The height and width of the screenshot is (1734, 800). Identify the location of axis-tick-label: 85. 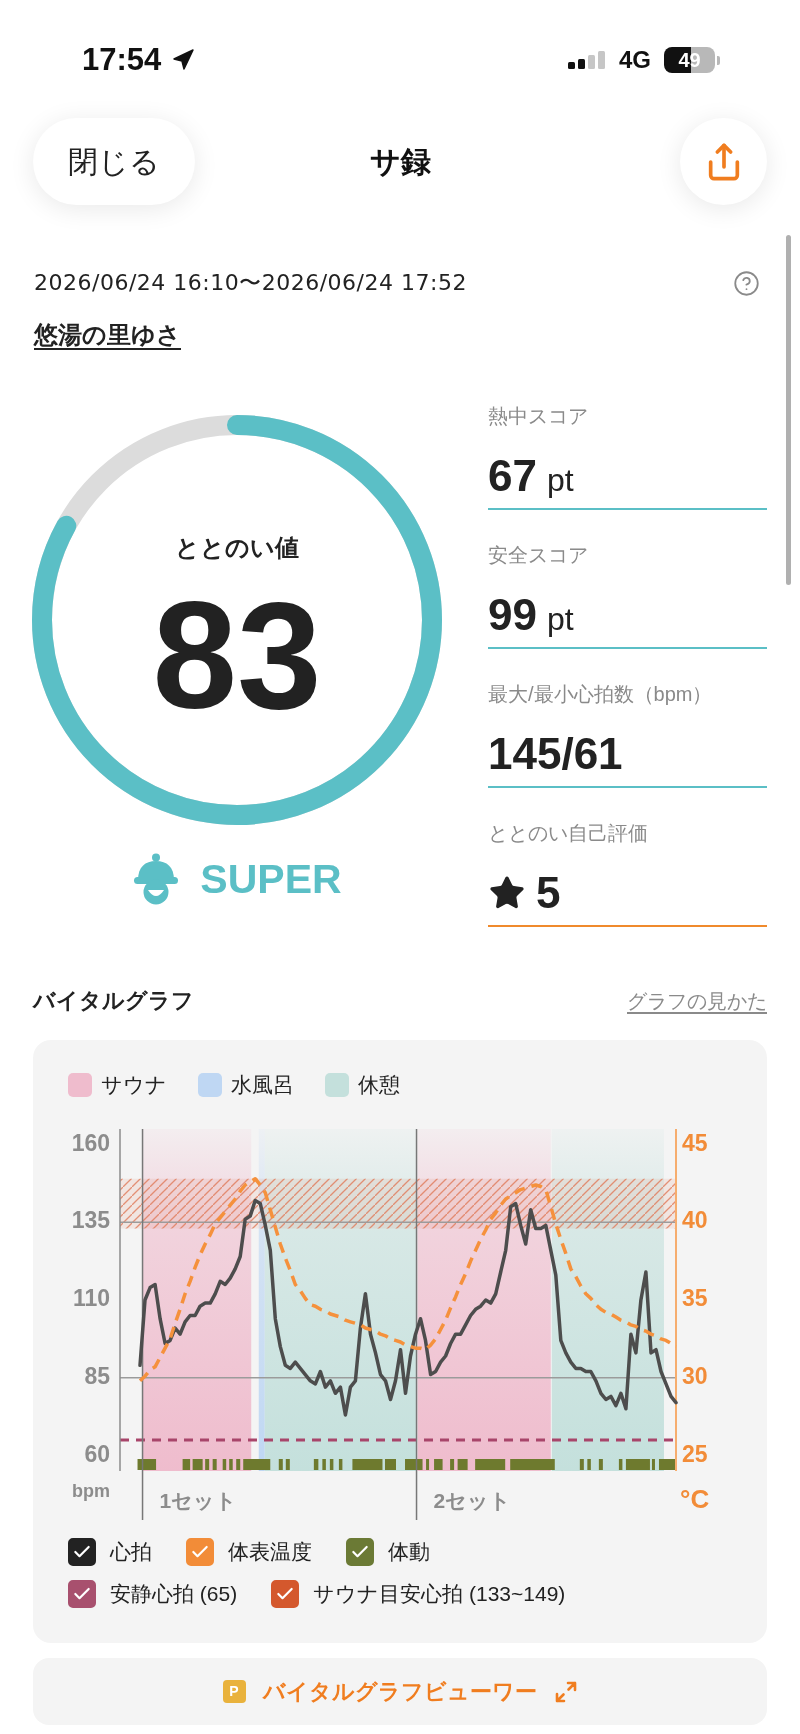
(97, 1375).